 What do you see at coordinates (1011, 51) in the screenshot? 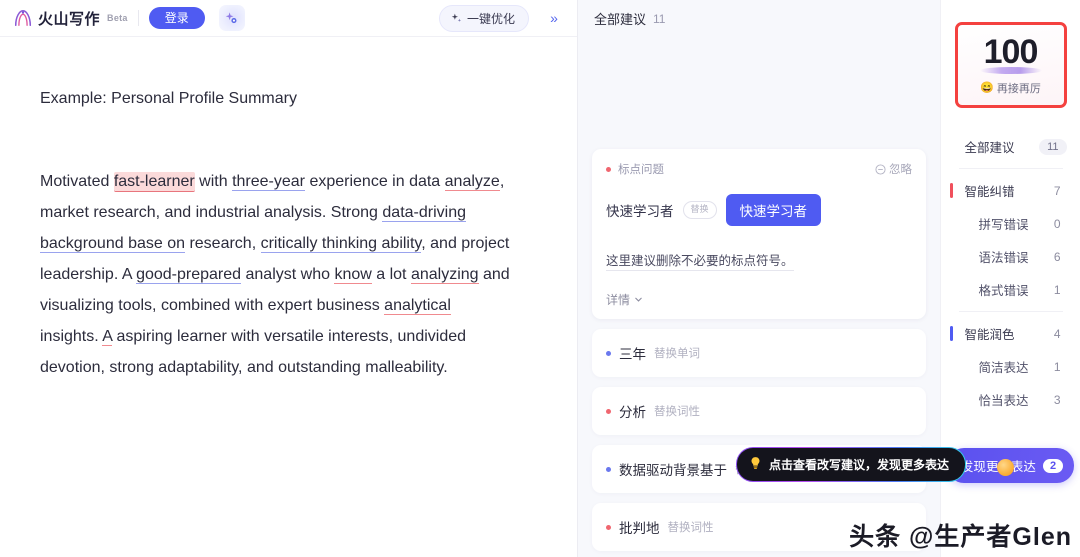
I see `score-value: 100` at bounding box center [1011, 51].